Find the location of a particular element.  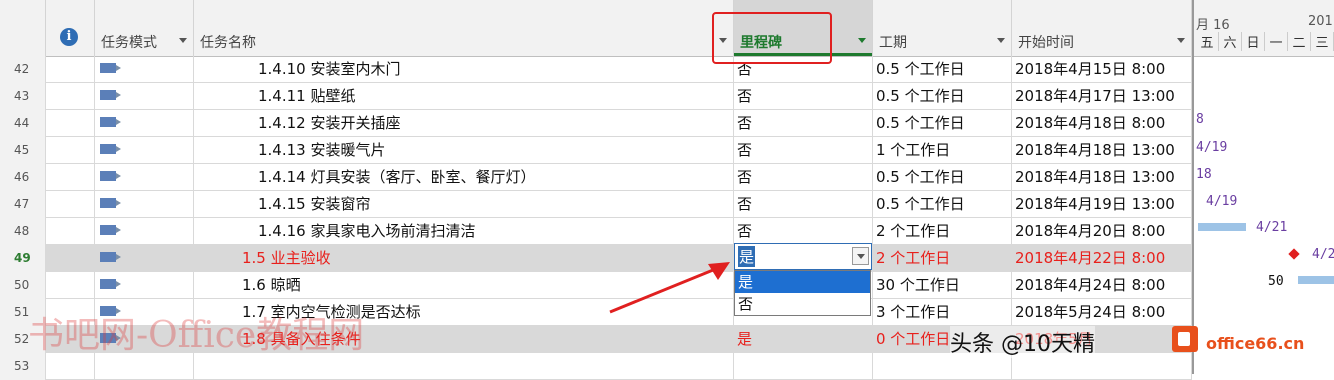

start-cell: 2018年4月24日 8:00 is located at coordinates (1102, 285).